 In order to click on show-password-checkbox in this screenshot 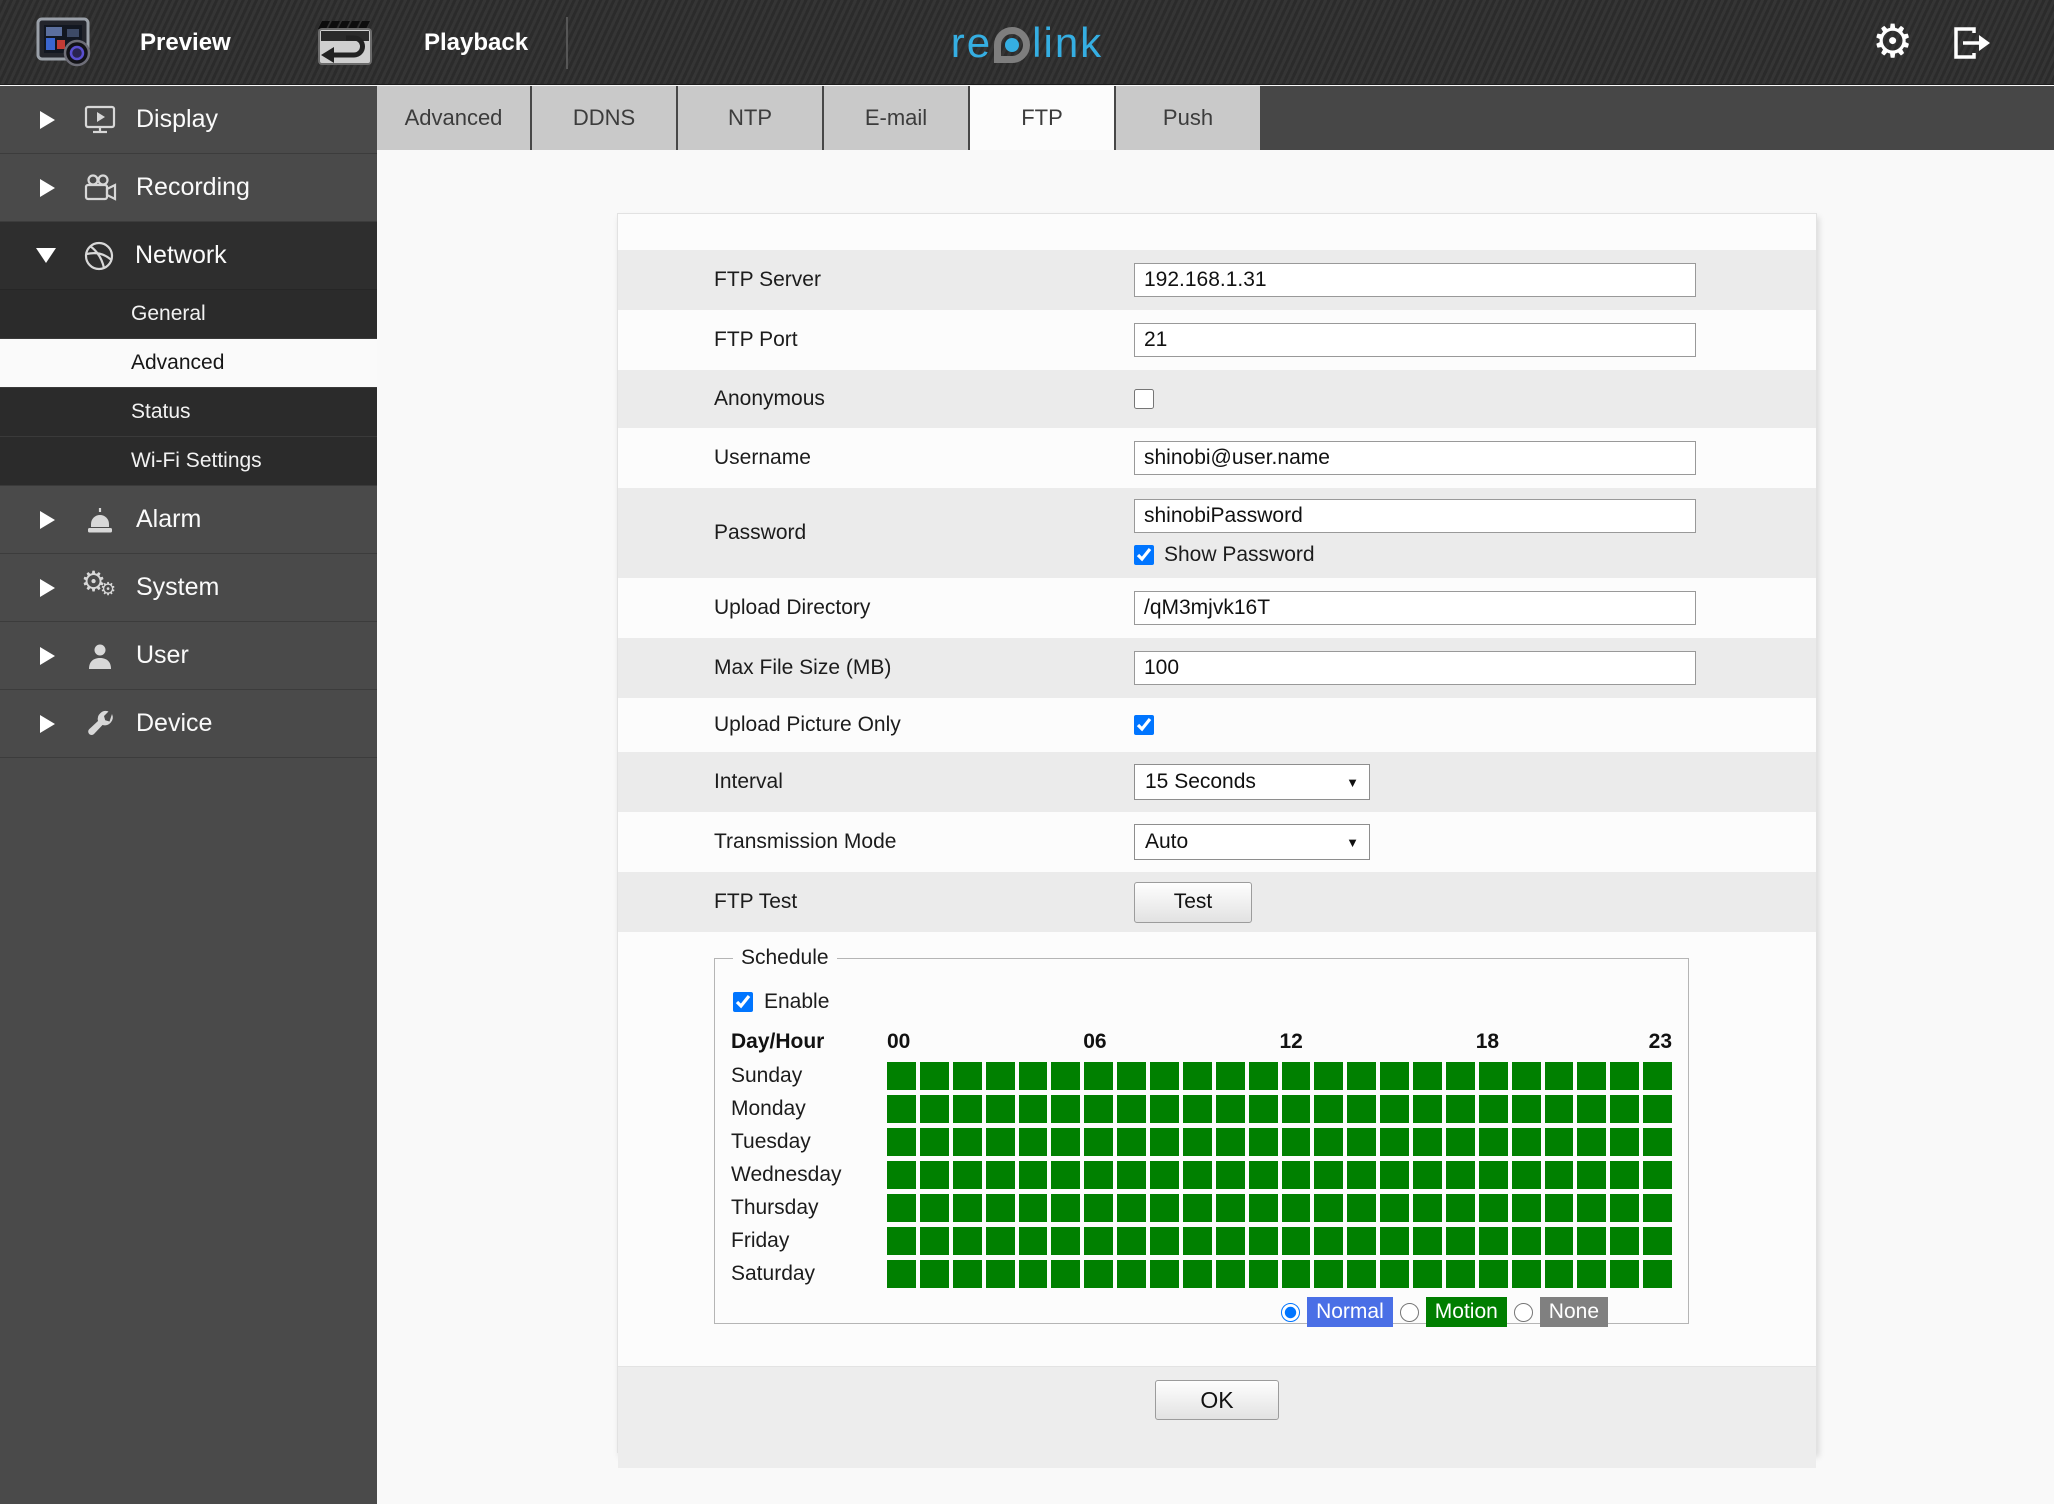, I will do `click(1144, 555)`.